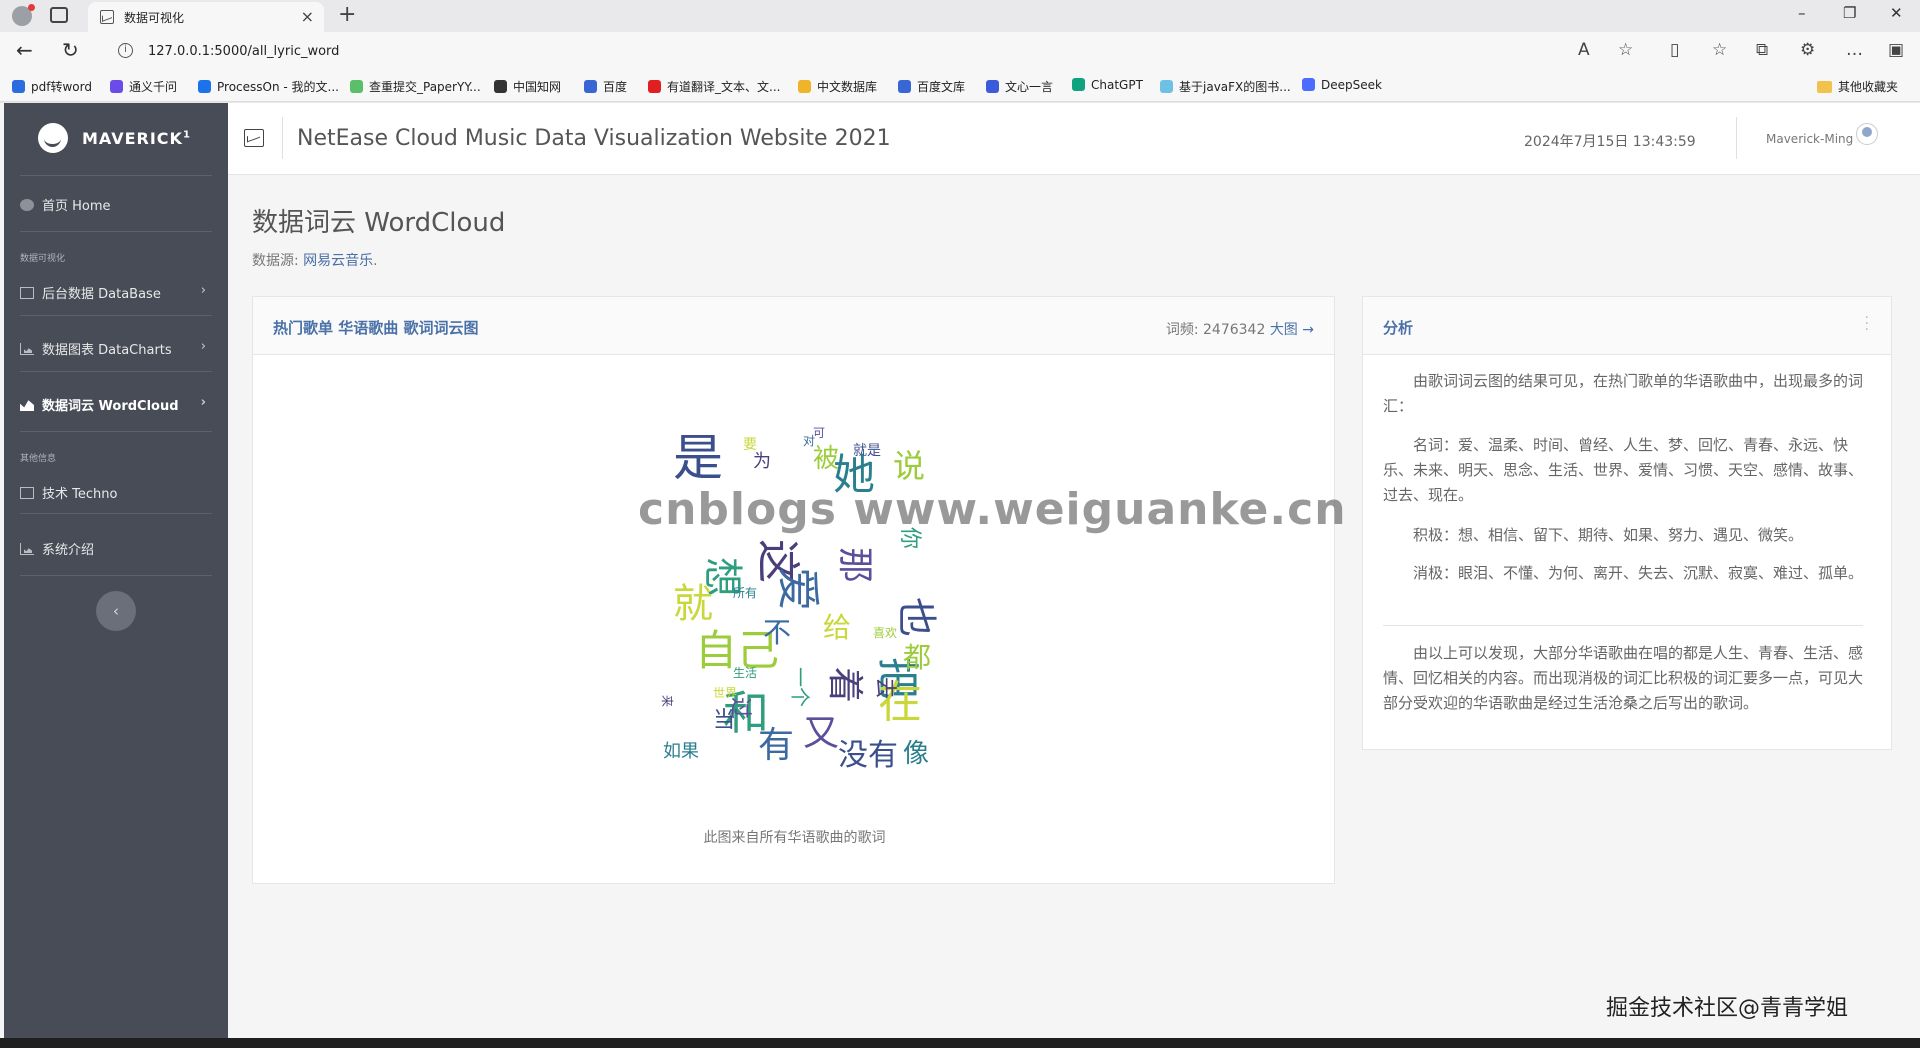 The width and height of the screenshot is (1920, 1048). What do you see at coordinates (38, 459) in the screenshot?
I see `sidebar-section-label: 其他信息` at bounding box center [38, 459].